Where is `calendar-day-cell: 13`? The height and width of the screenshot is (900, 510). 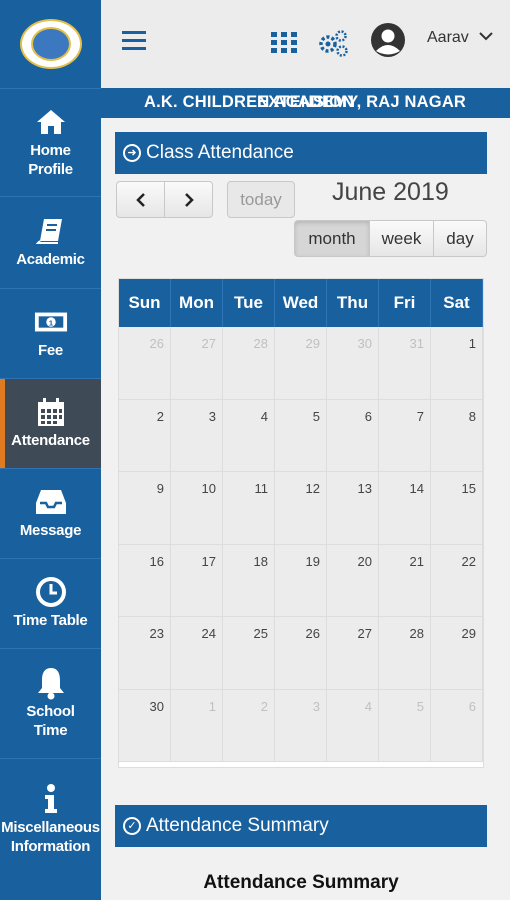 calendar-day-cell: 13 is located at coordinates (353, 508).